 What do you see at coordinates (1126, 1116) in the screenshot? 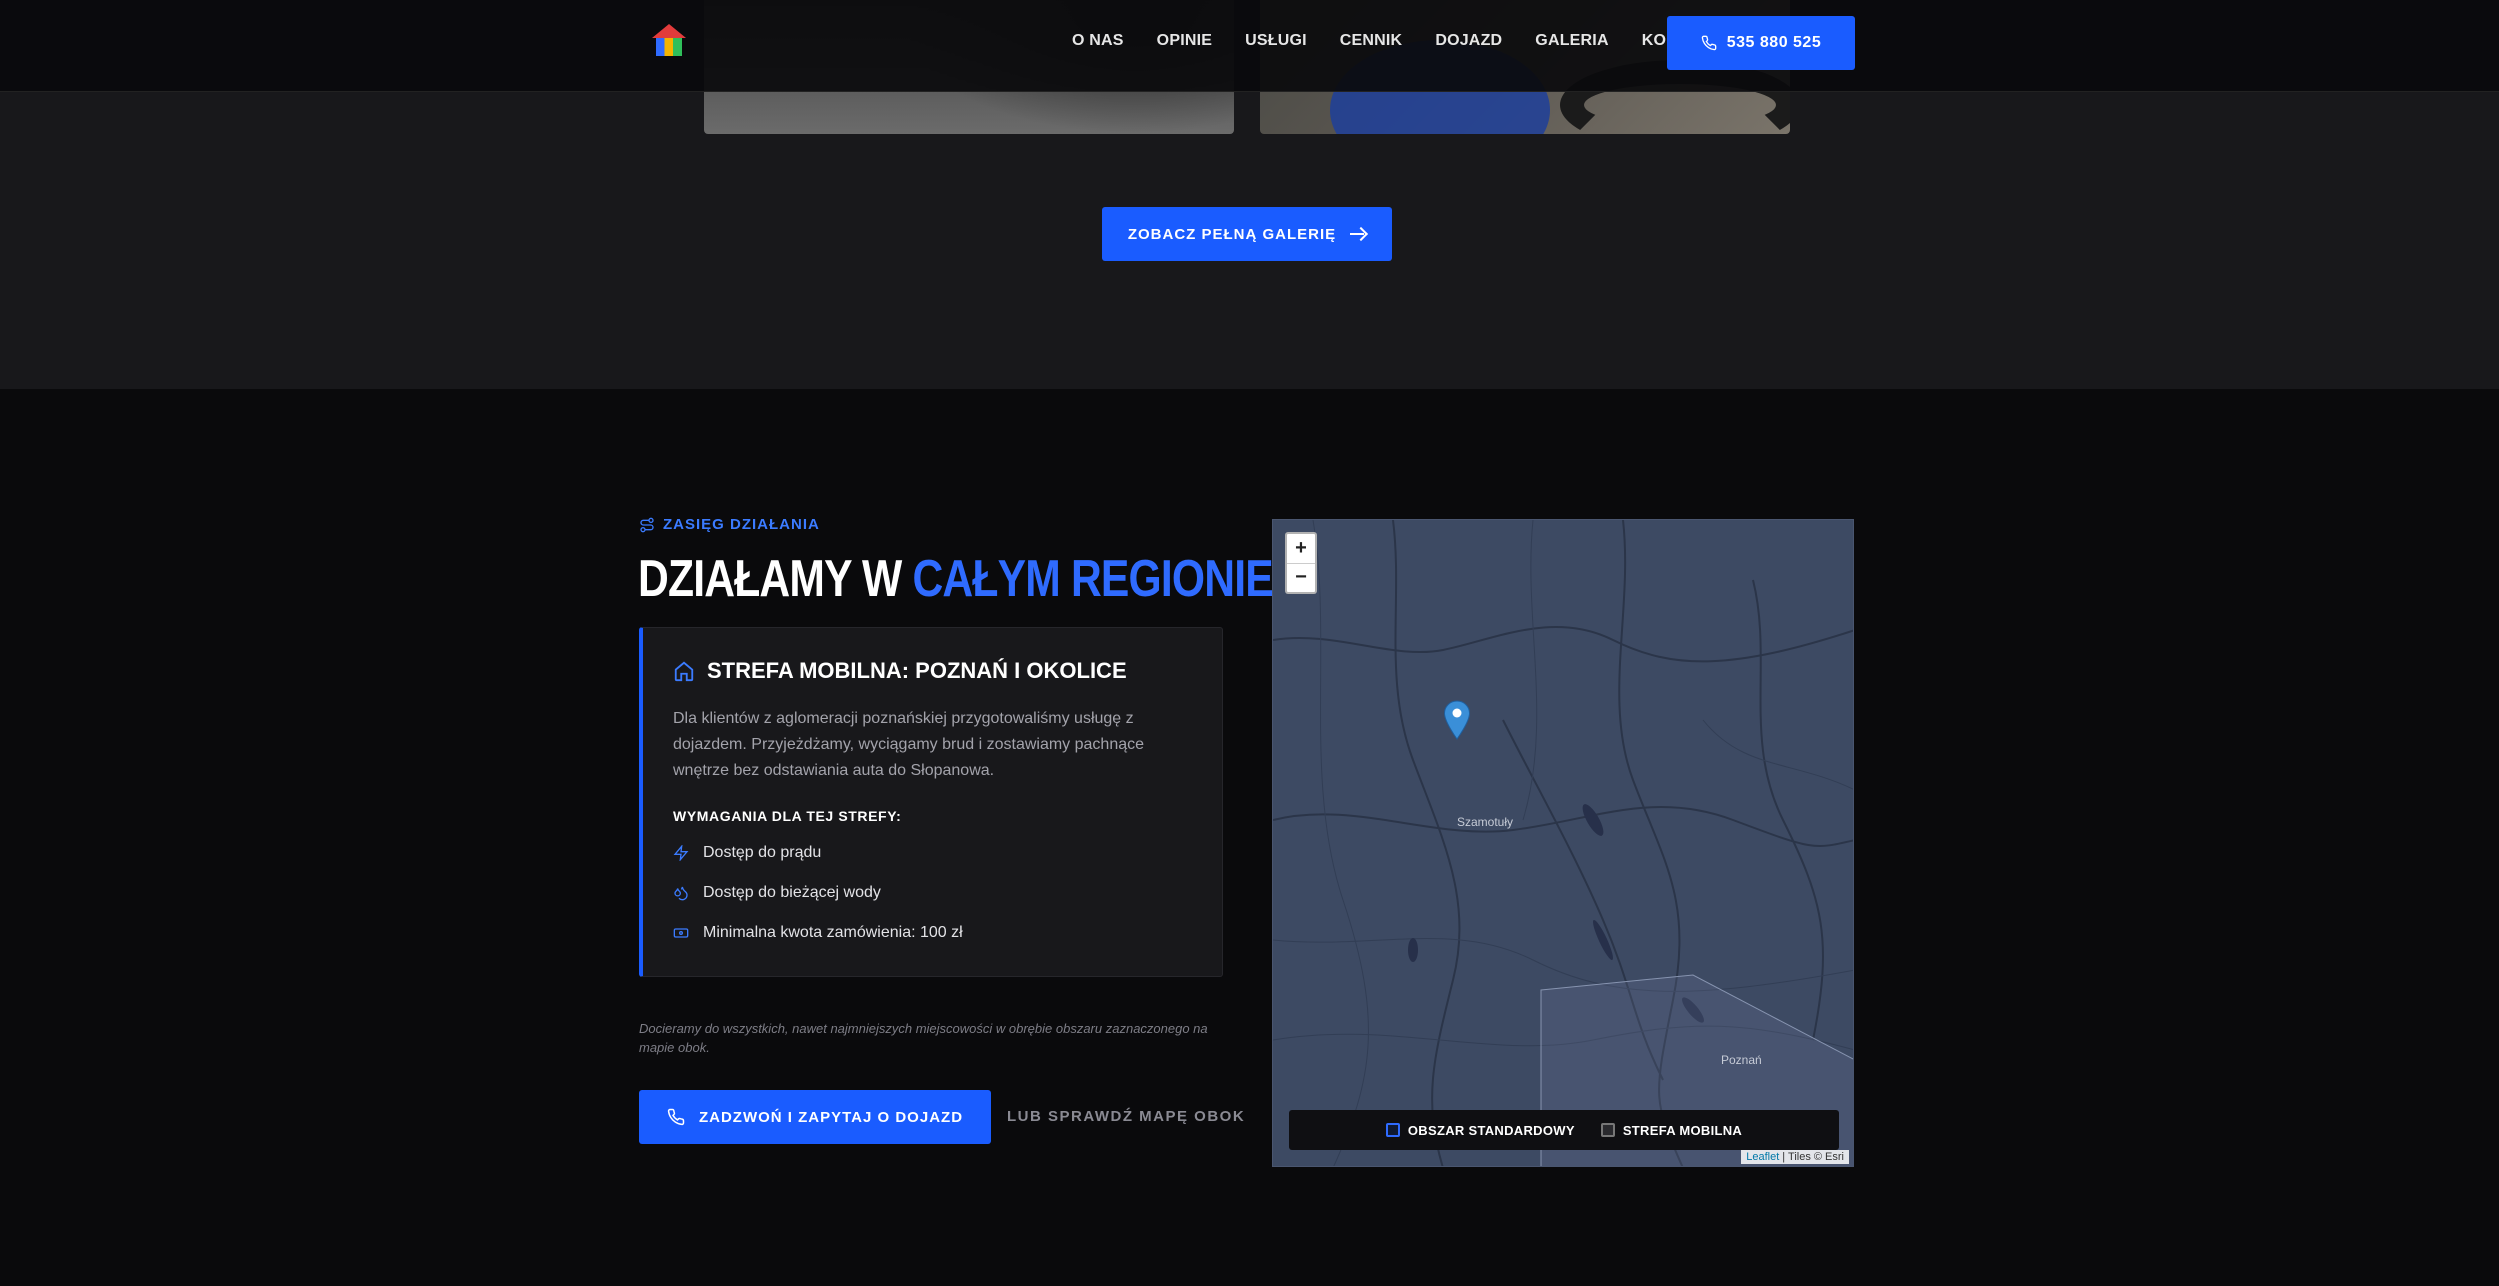
I see `check-map-link: LUB SPRAWDŹ MAPĘ OBOK` at bounding box center [1126, 1116].